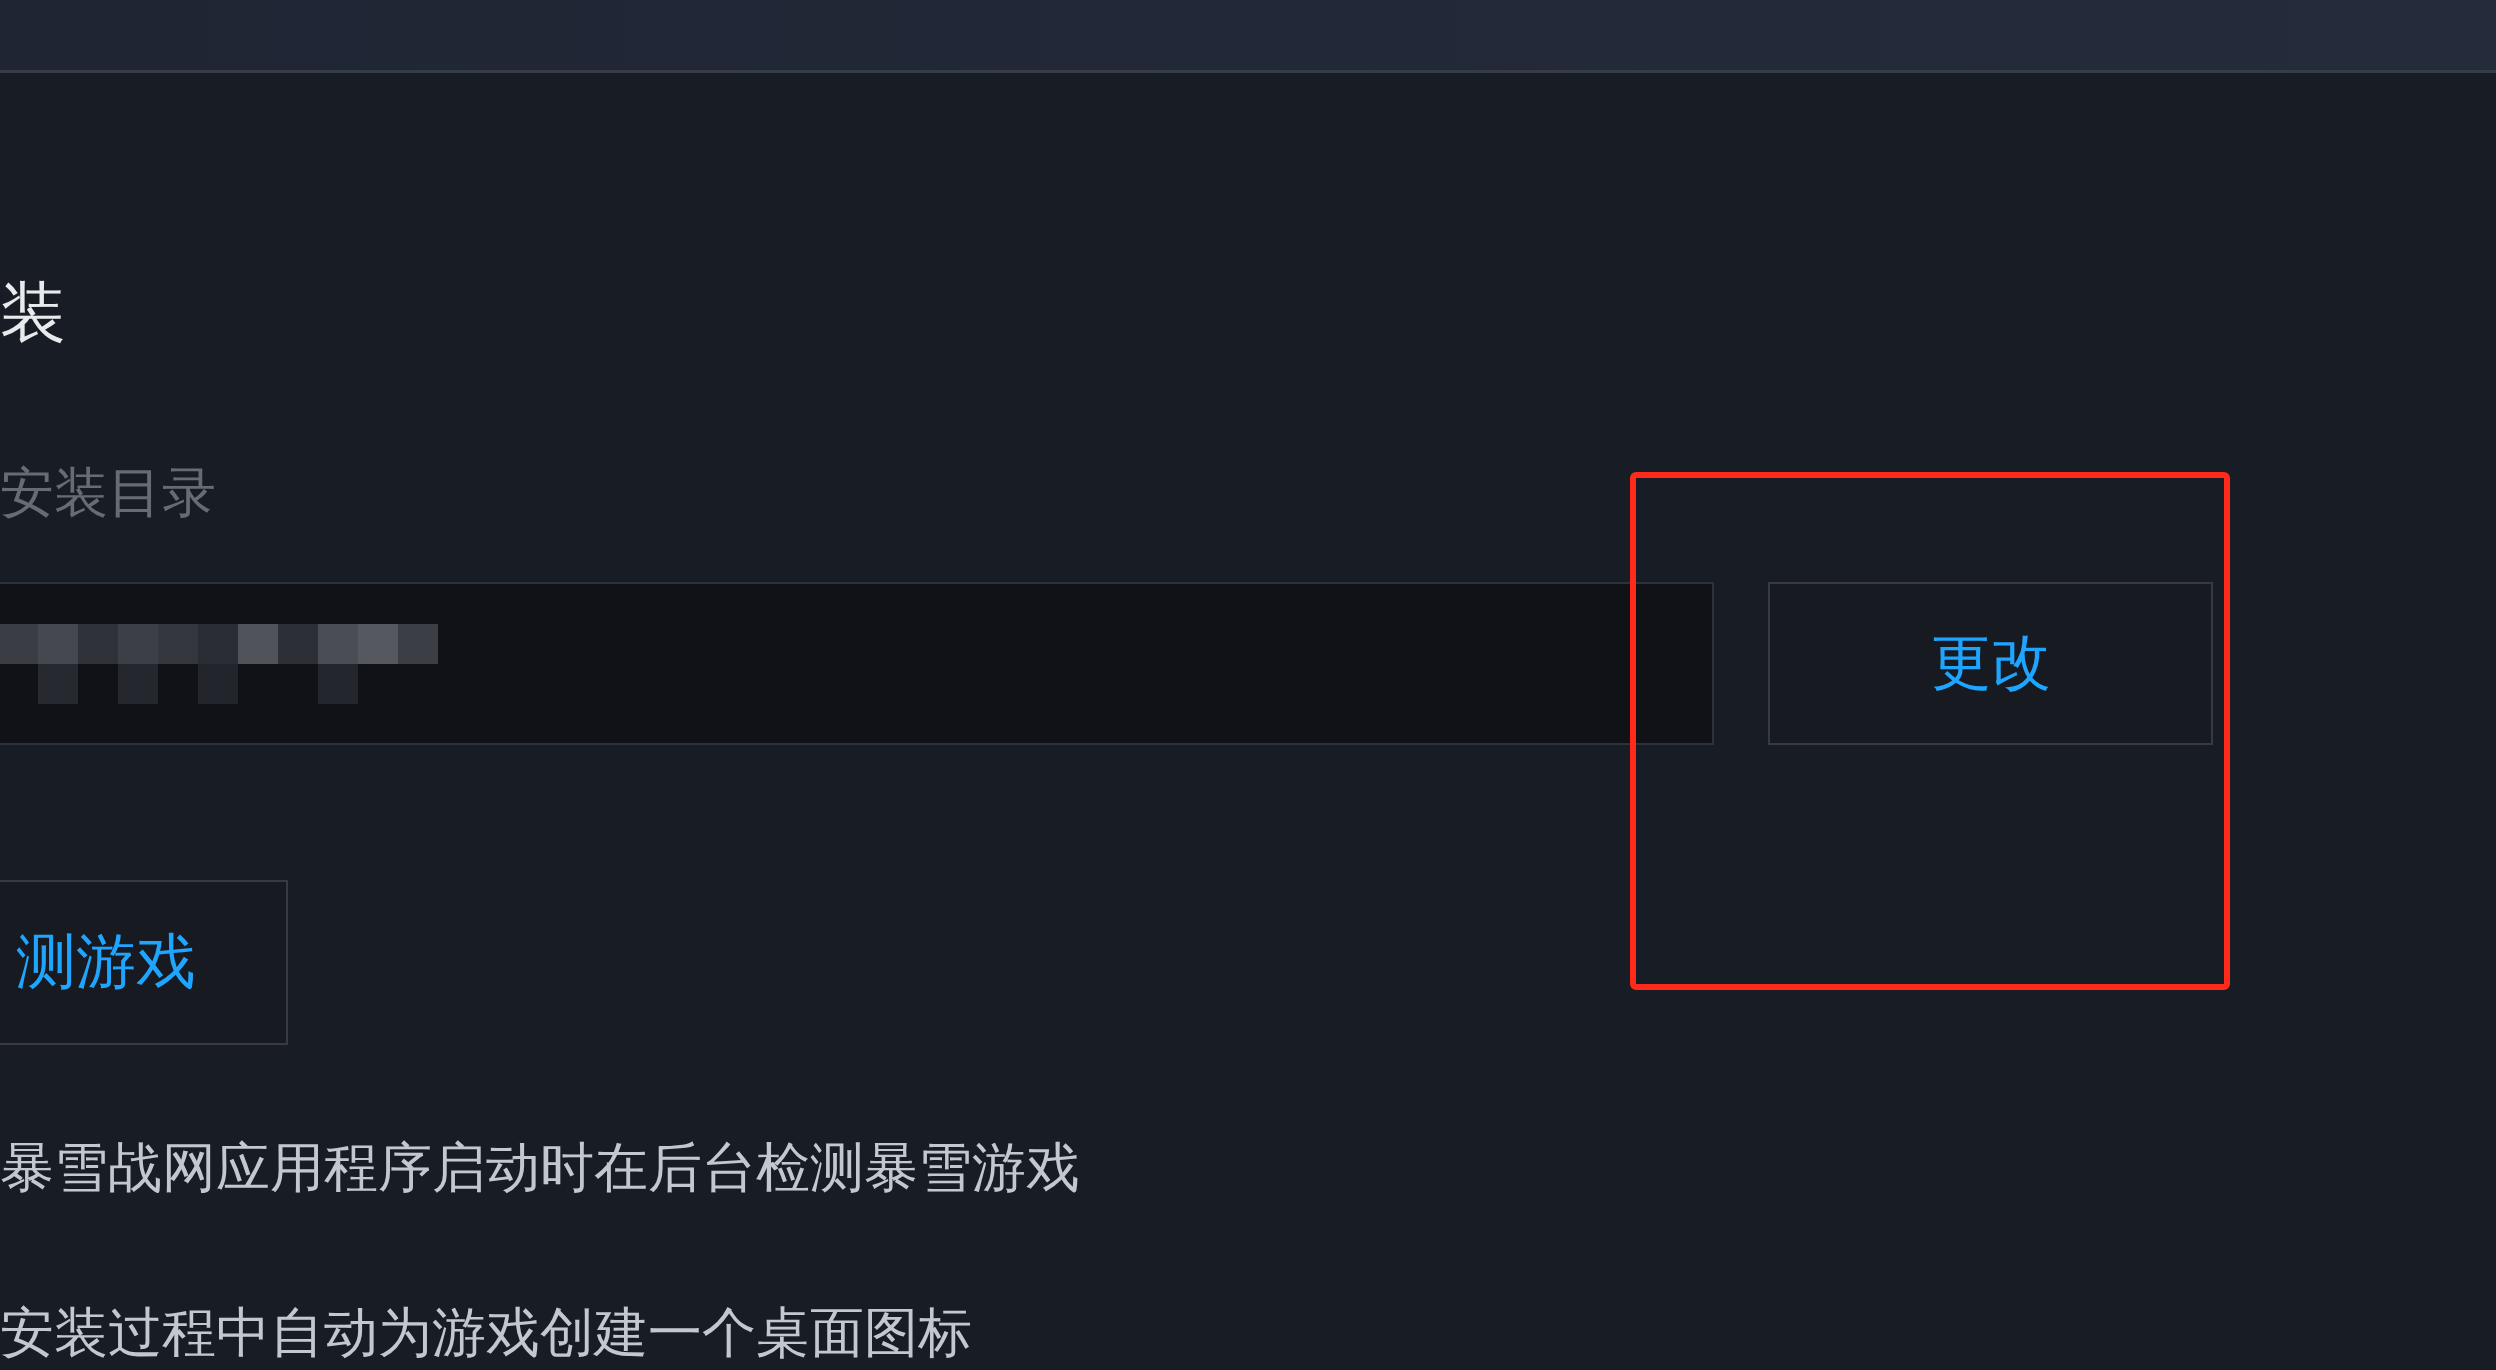 The image size is (2496, 1370). Describe the element at coordinates (33, 313) in the screenshot. I see `section-heading: 装` at that location.